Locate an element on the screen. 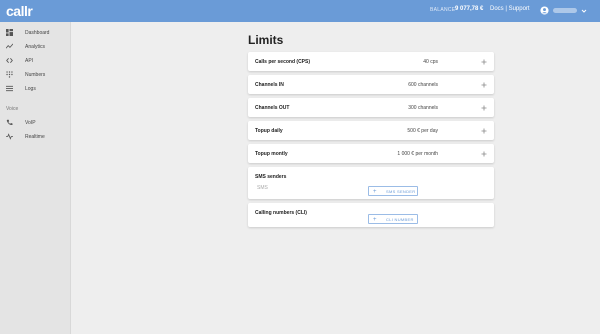 The image size is (600, 334). limit-card-topup-daily: Topup daily 500 € per day is located at coordinates (371, 130).